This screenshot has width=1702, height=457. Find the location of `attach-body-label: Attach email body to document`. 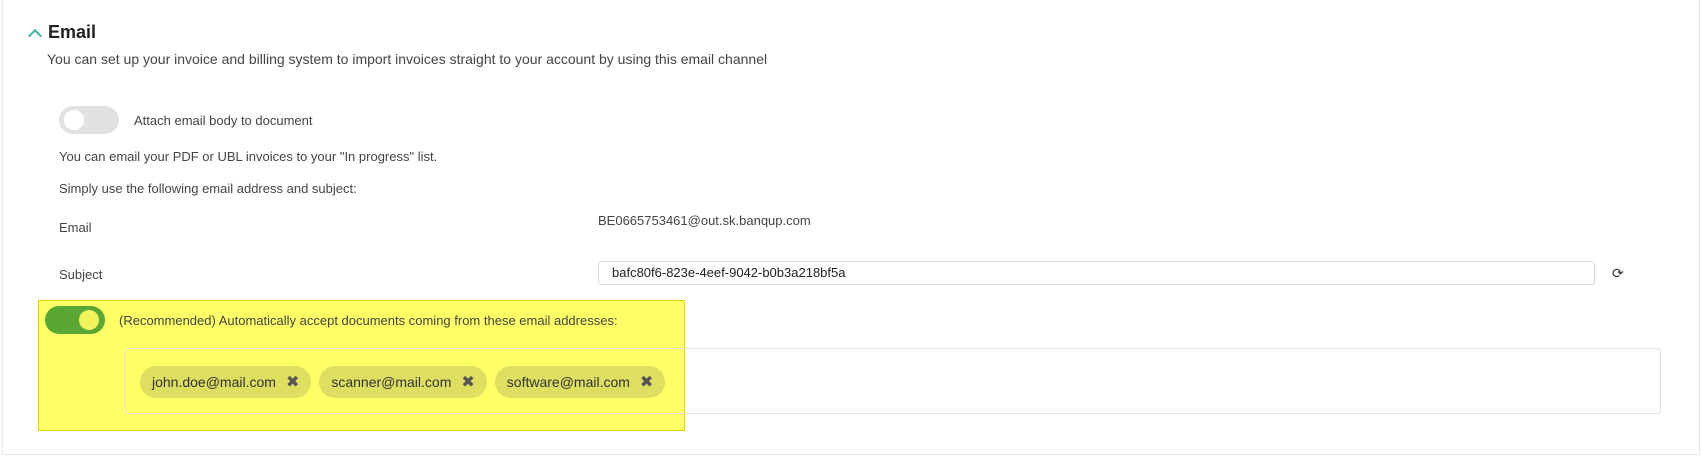

attach-body-label: Attach email body to document is located at coordinates (223, 120).